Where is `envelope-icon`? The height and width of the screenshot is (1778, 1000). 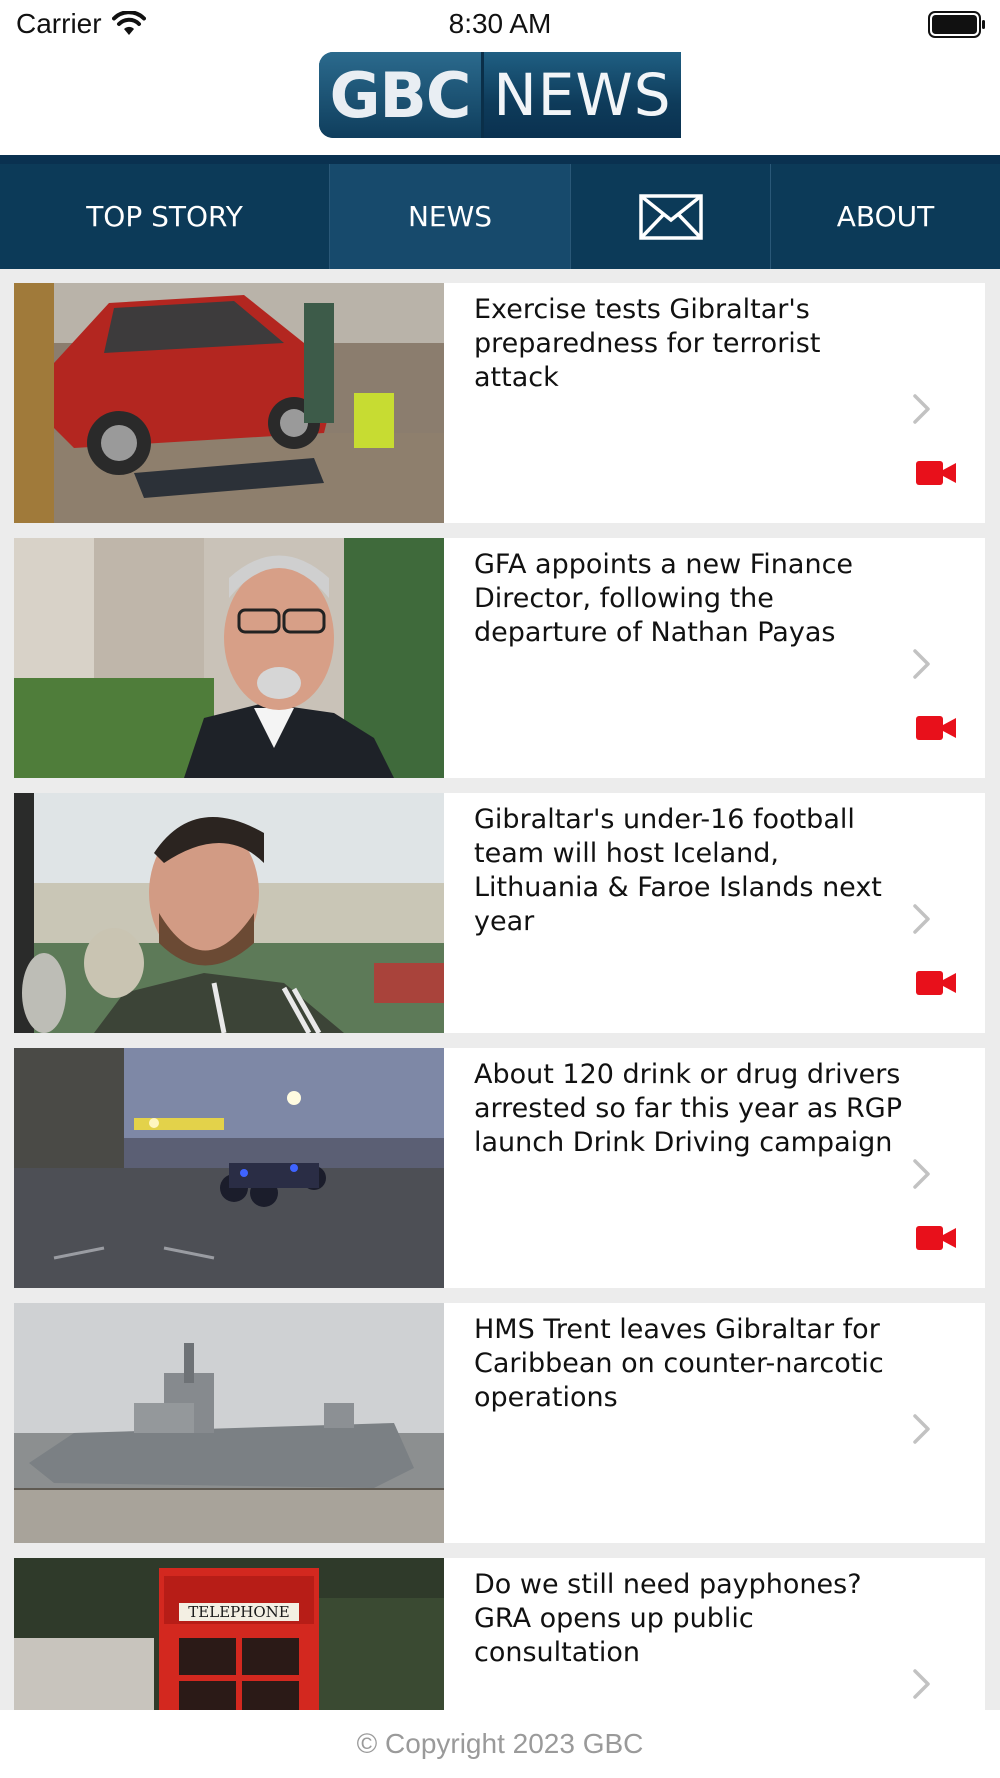
envelope-icon is located at coordinates (670, 216).